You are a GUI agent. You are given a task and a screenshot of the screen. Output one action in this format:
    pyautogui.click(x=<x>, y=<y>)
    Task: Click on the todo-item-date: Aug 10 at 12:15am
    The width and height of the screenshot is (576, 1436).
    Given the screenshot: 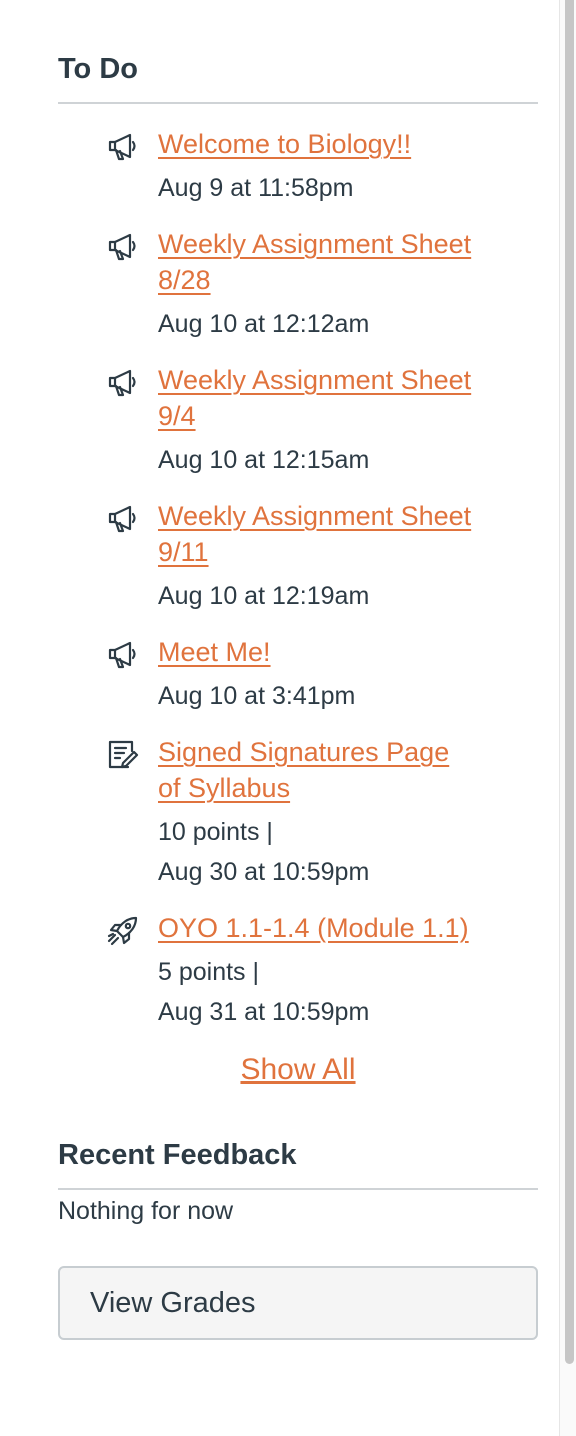 What is the action you would take?
    pyautogui.click(x=264, y=460)
    